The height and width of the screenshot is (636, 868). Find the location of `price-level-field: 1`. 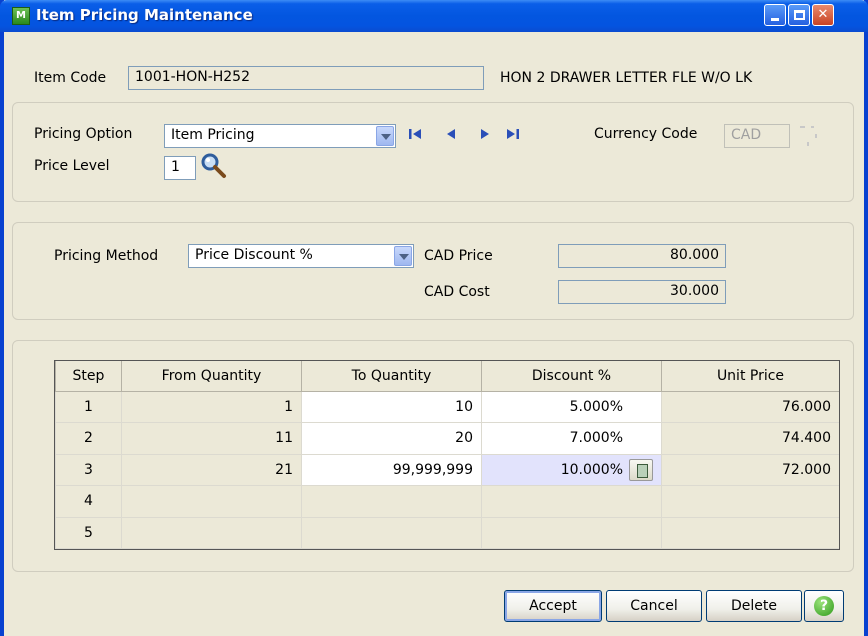

price-level-field: 1 is located at coordinates (180, 168).